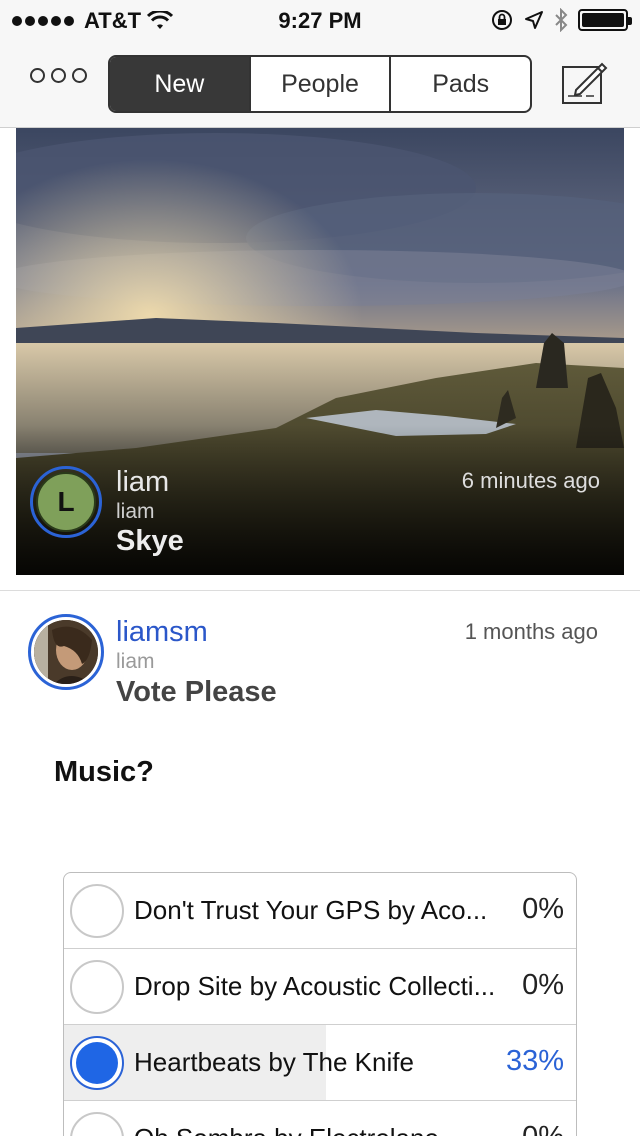  I want to click on poll-question: Music?, so click(104, 772).